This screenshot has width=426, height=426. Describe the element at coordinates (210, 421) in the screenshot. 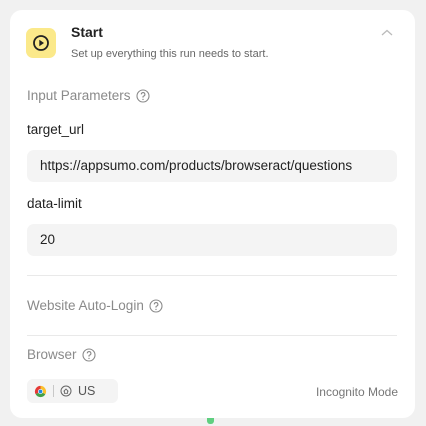

I see `node-output-connector` at that location.